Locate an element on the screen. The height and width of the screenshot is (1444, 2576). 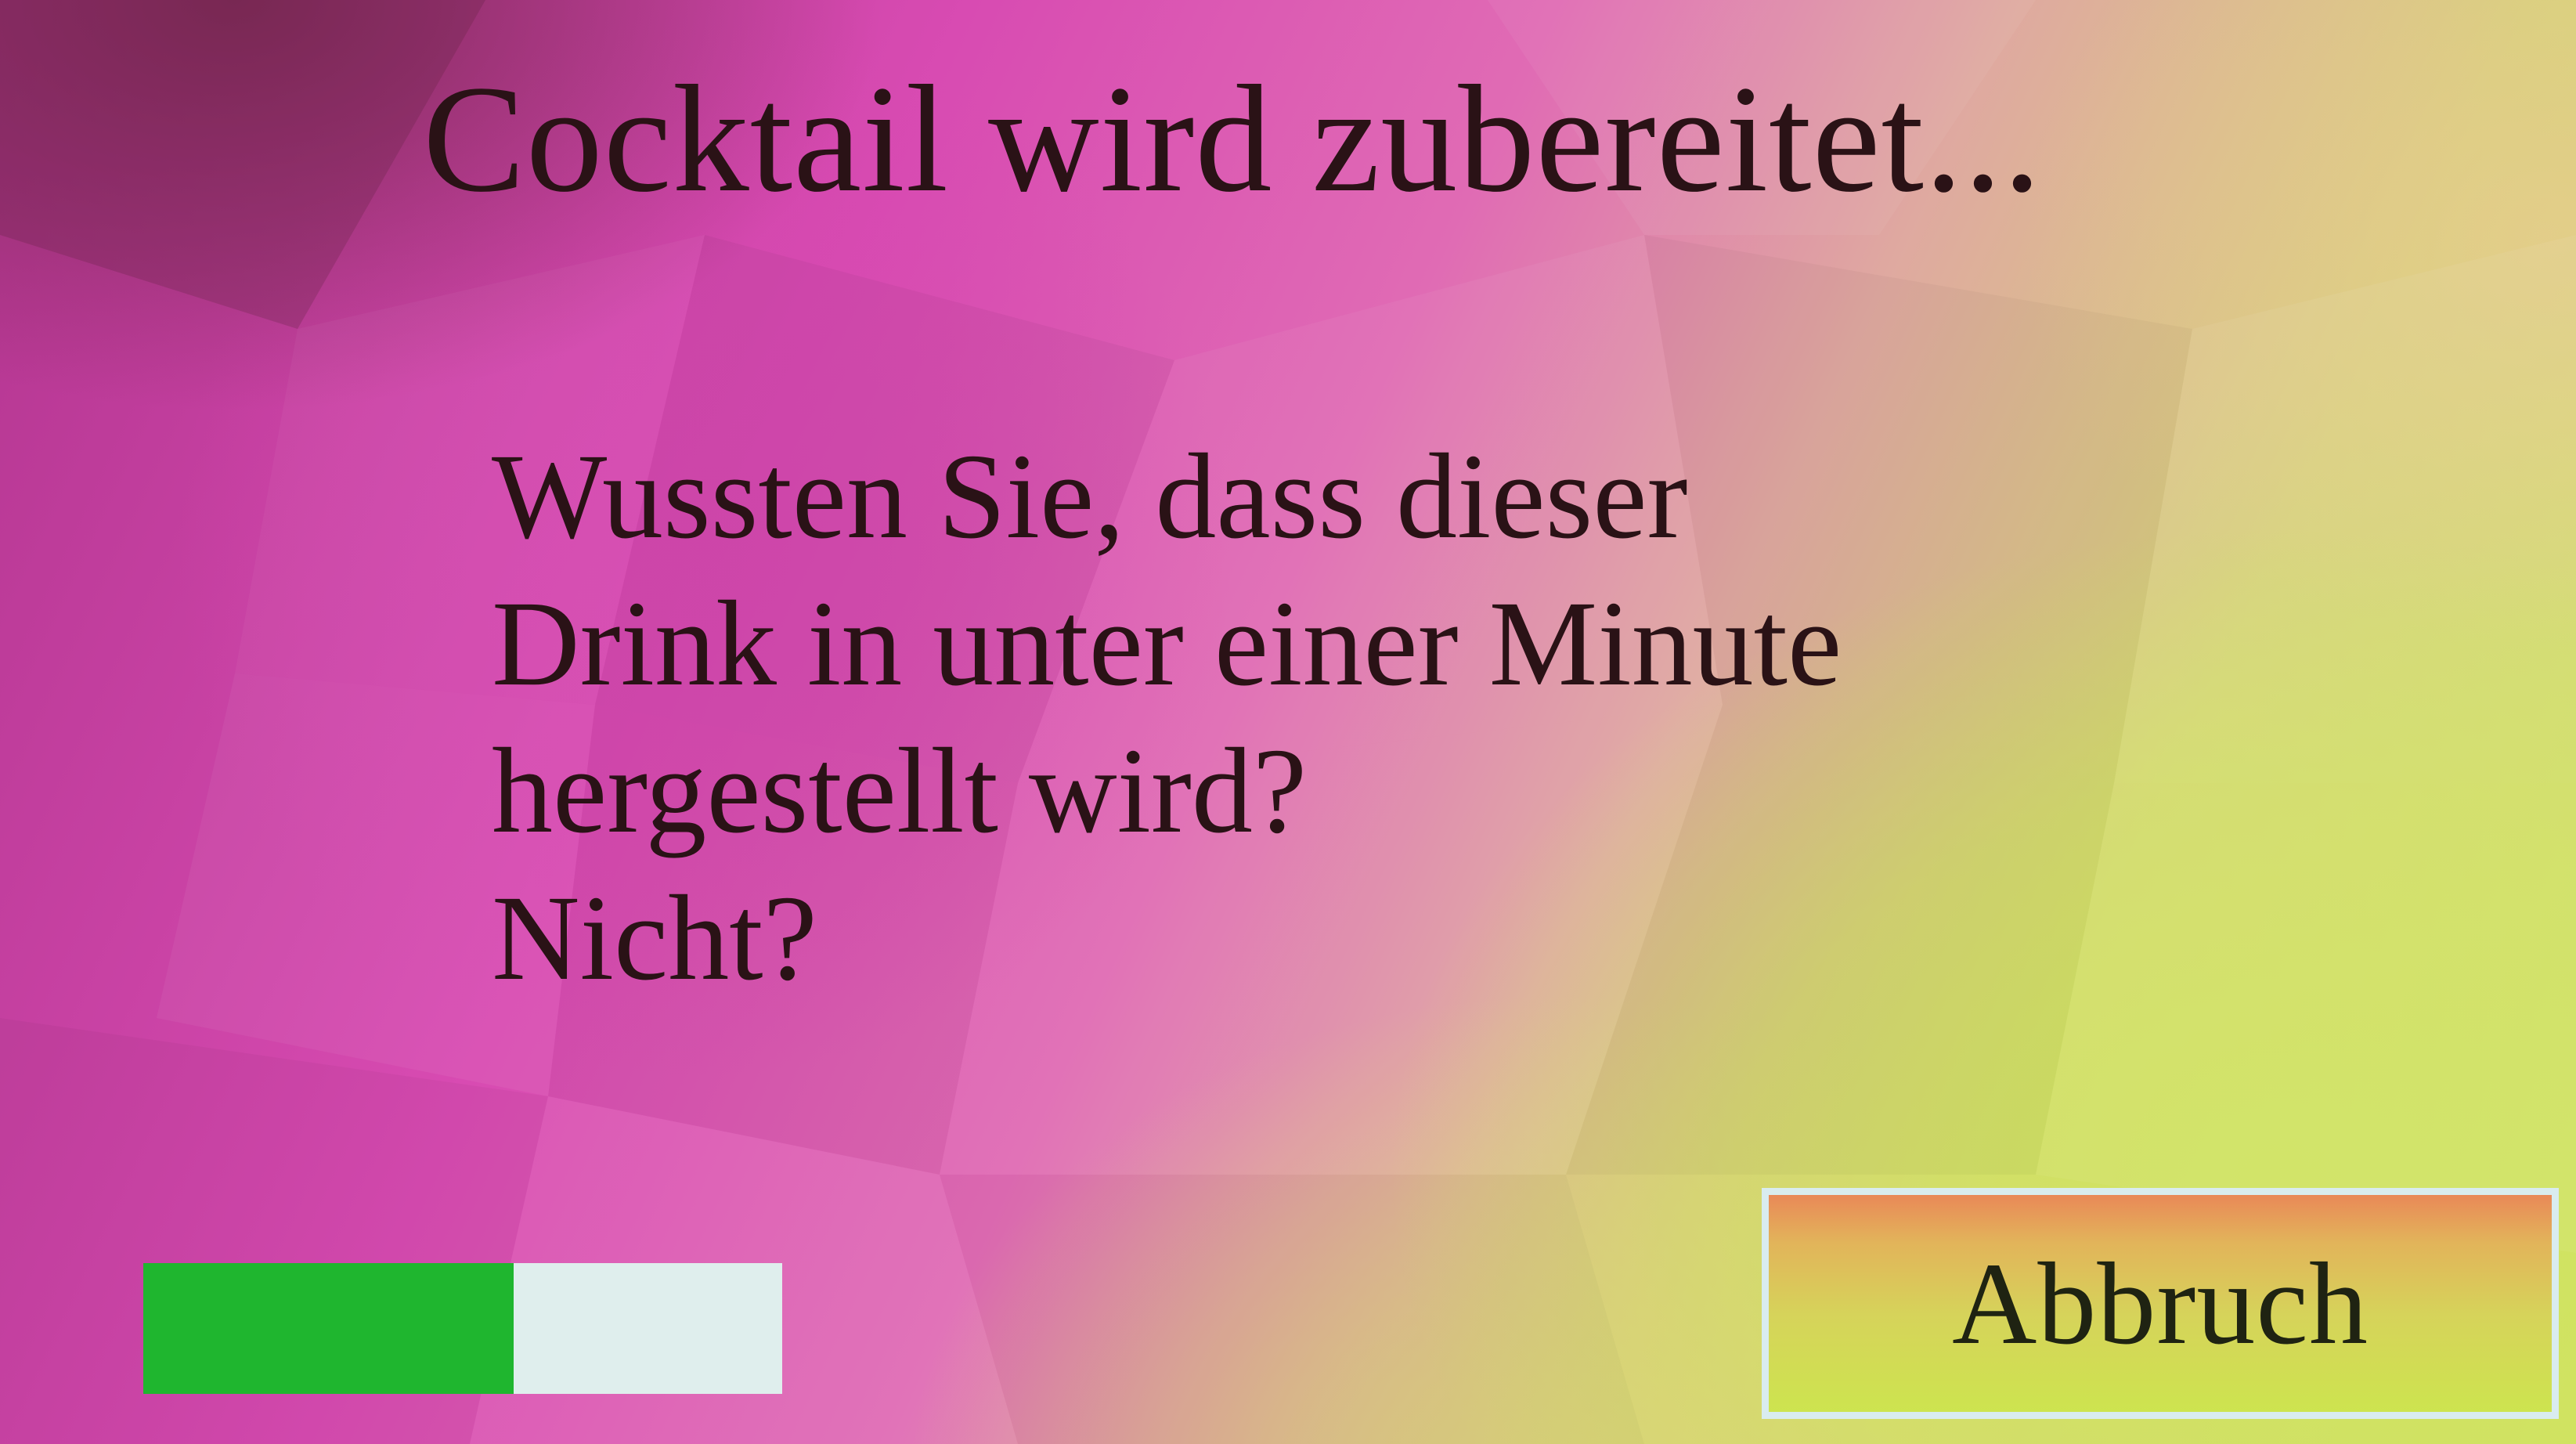
message-line: Nicht? is located at coordinates (654, 937).